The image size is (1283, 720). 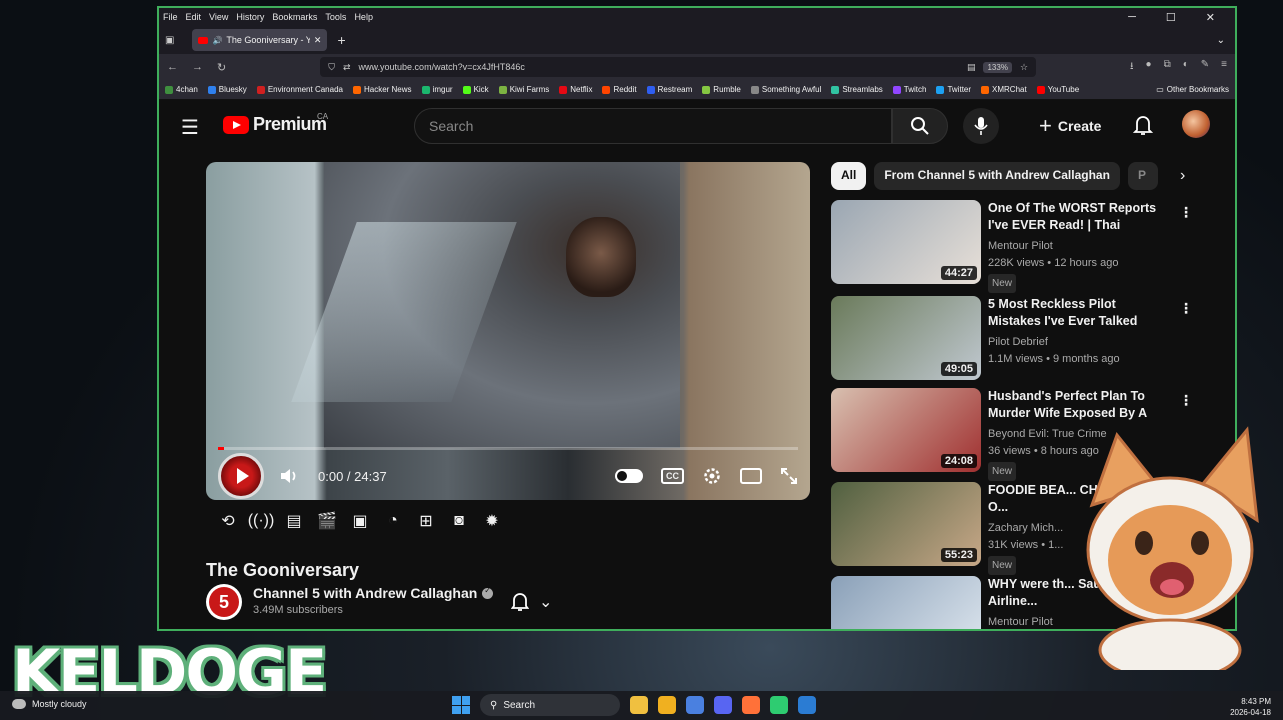 I want to click on zoom-level: 133%, so click(x=997, y=67).